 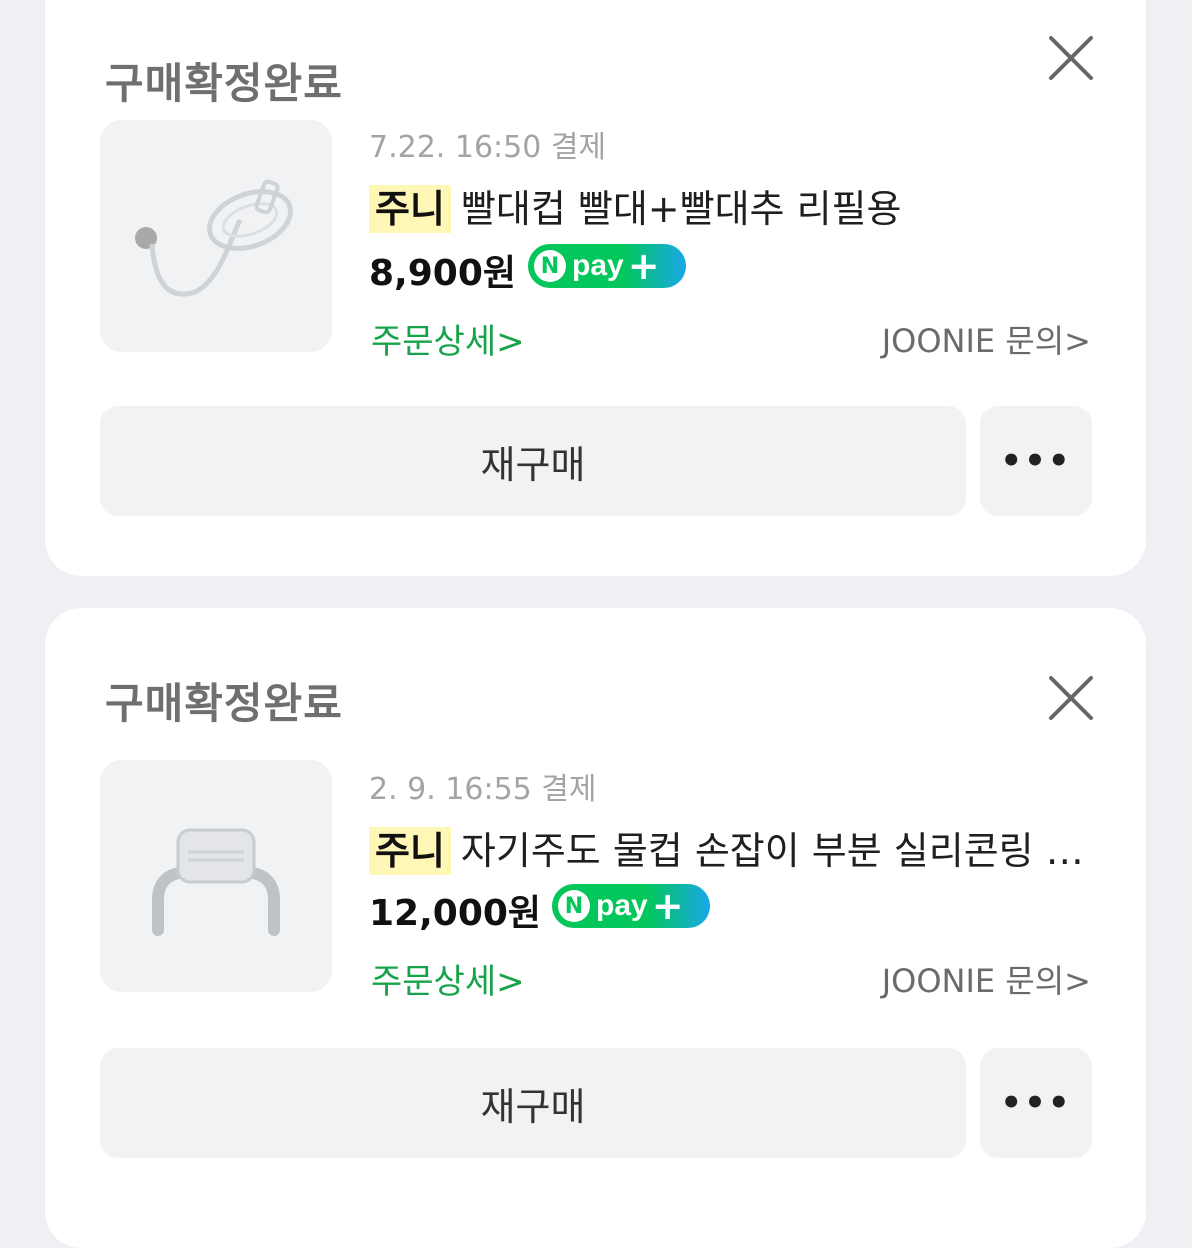 I want to click on payment-date: 2. 9. 16:55 결제, so click(x=483, y=789).